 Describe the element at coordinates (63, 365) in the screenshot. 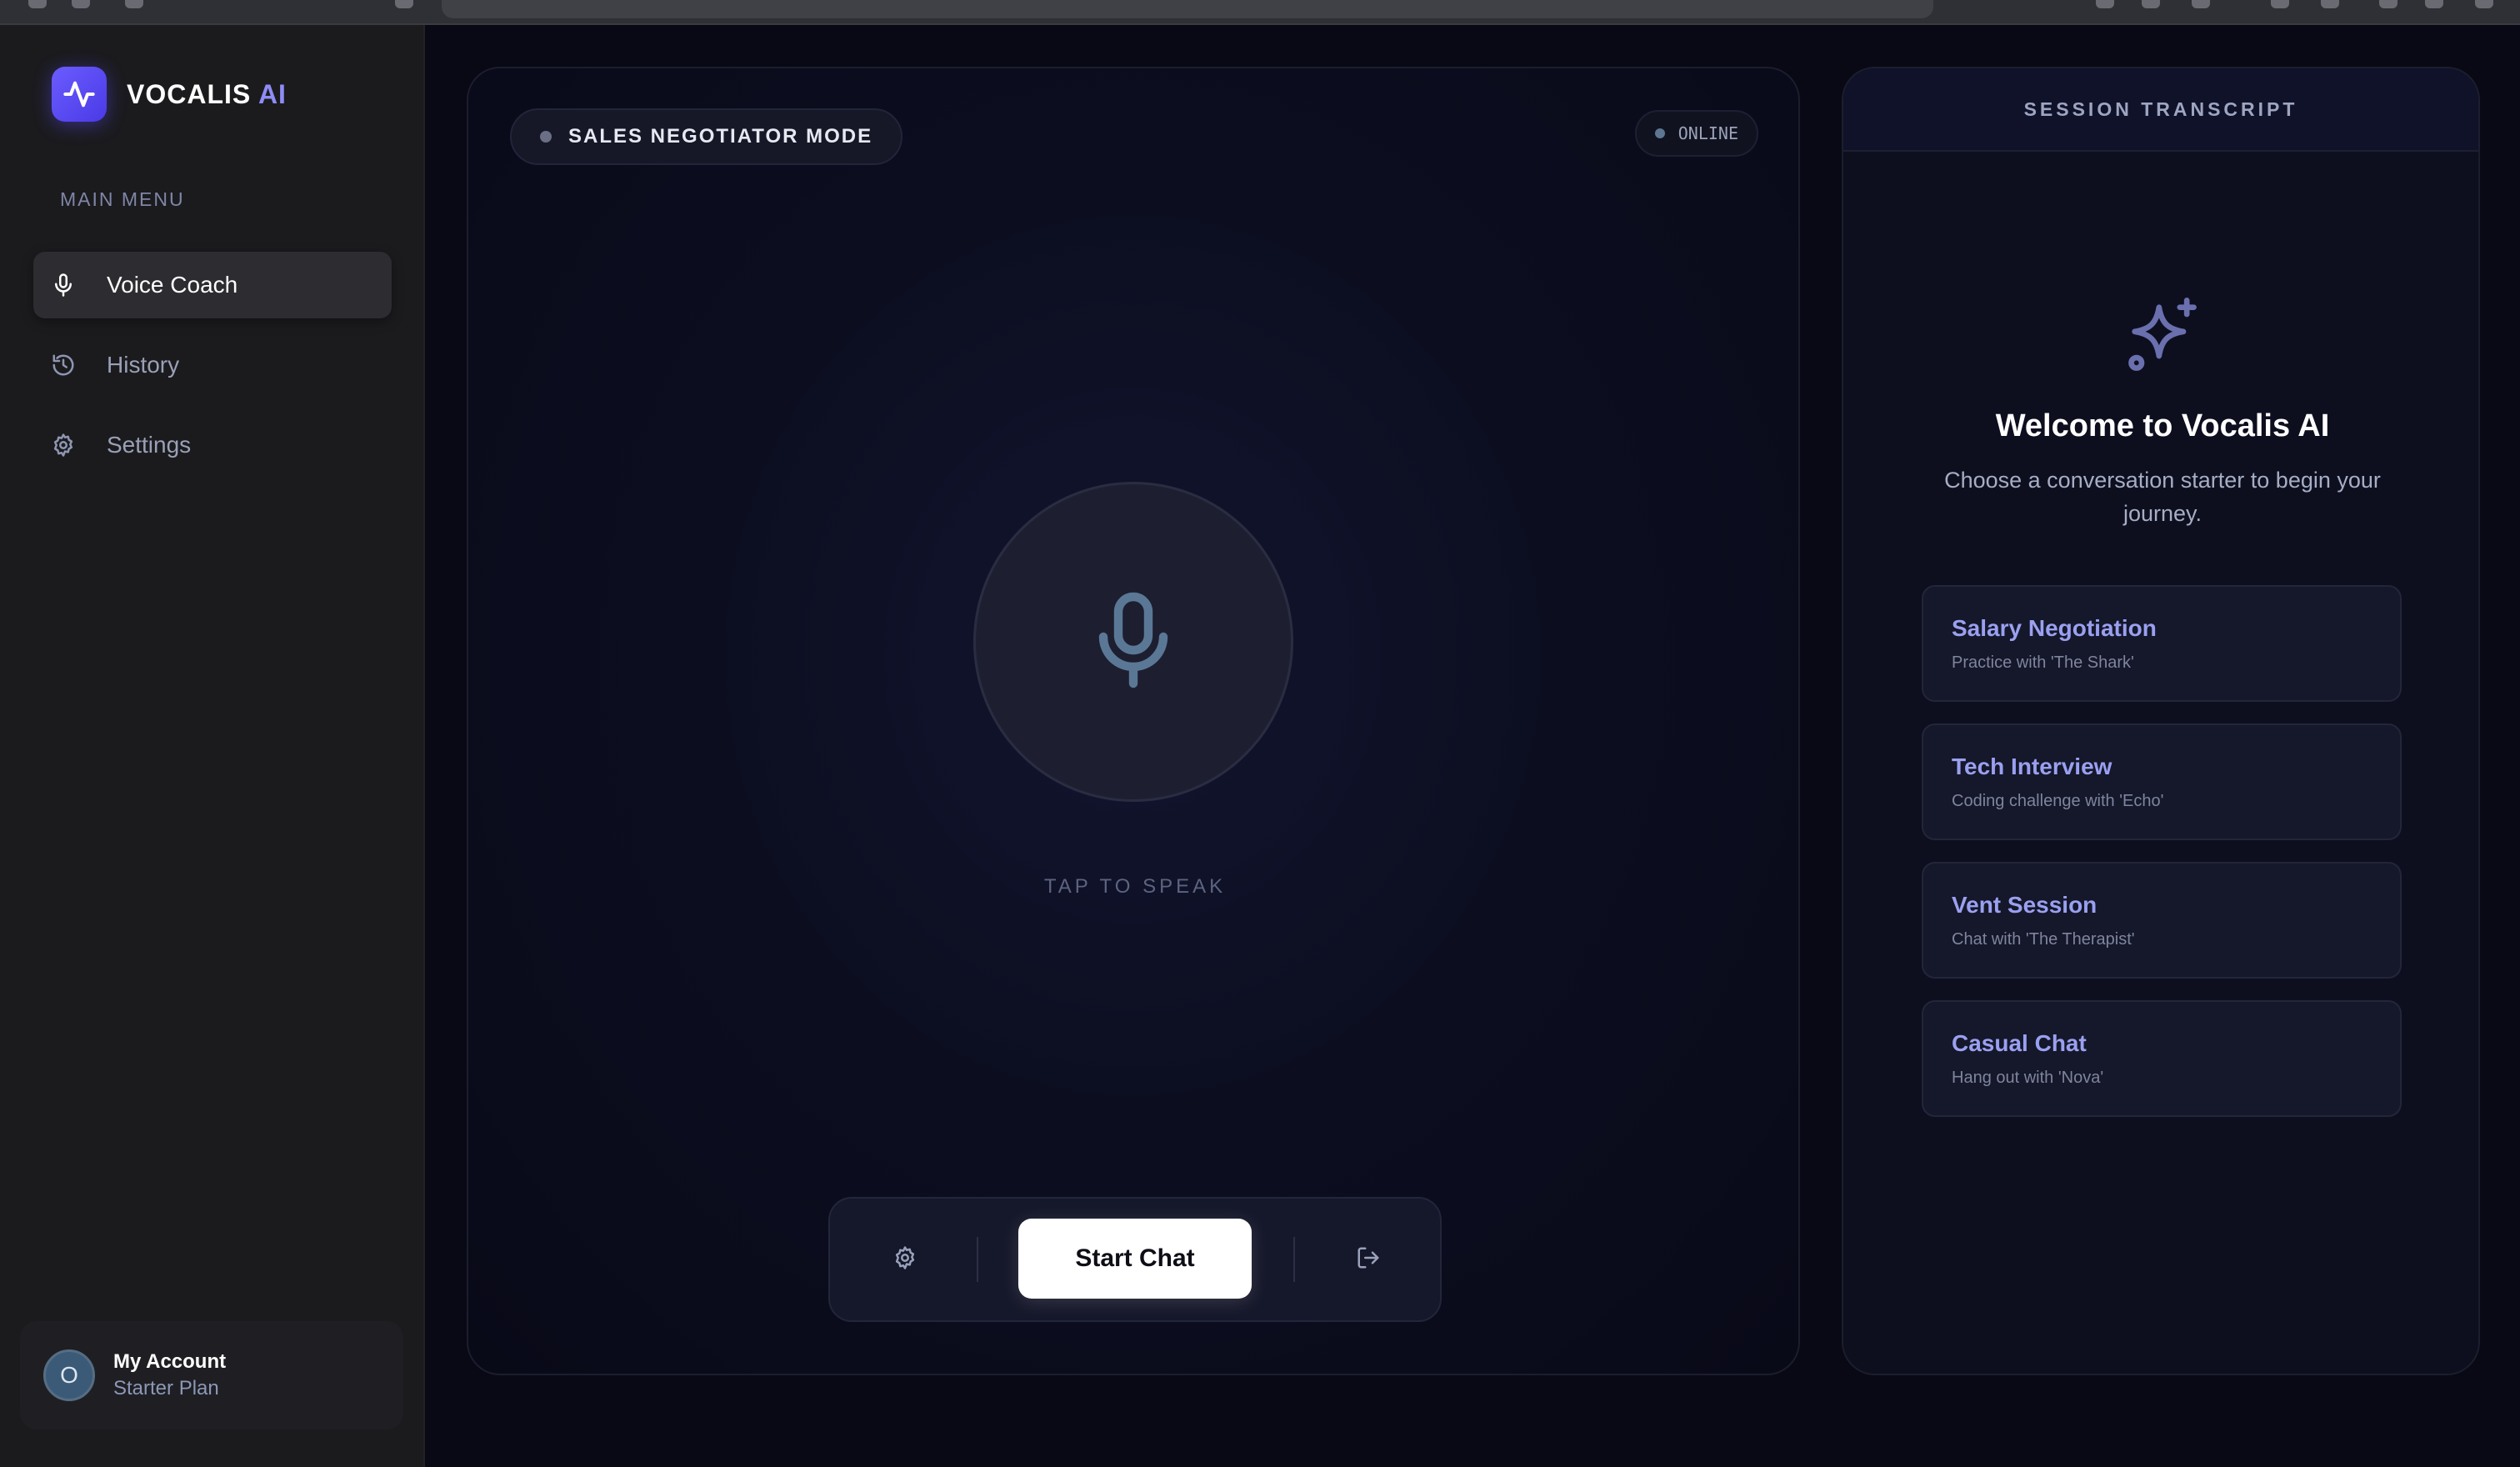

I see `history-icon` at that location.